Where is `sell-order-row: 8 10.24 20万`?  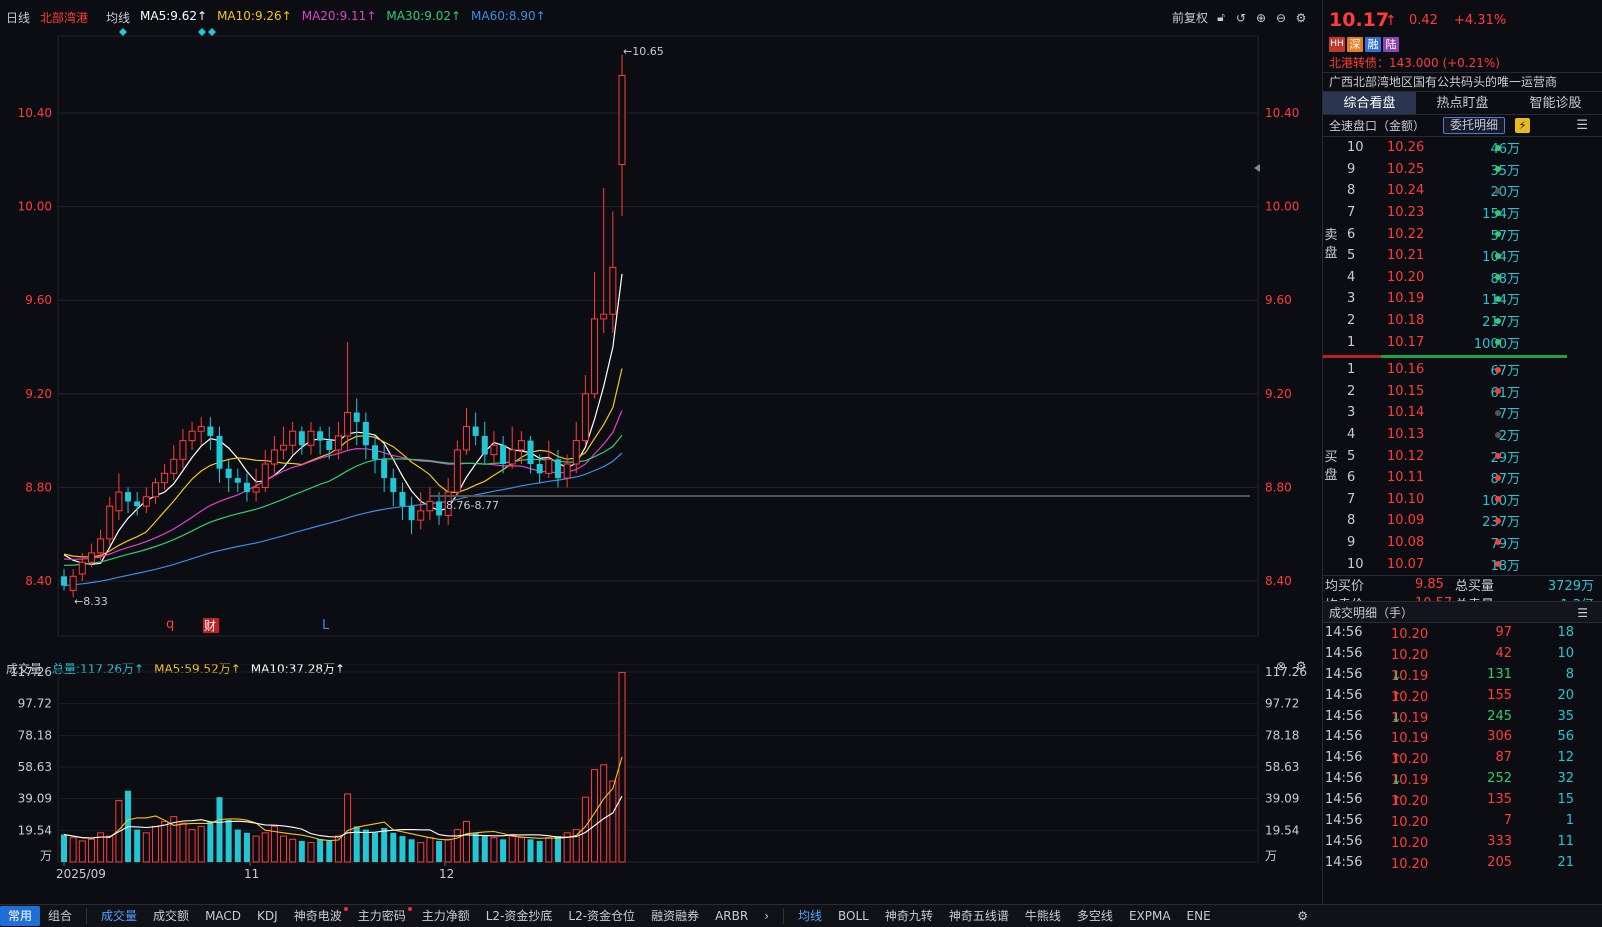 sell-order-row: 8 10.24 20万 is located at coordinates (1462, 191).